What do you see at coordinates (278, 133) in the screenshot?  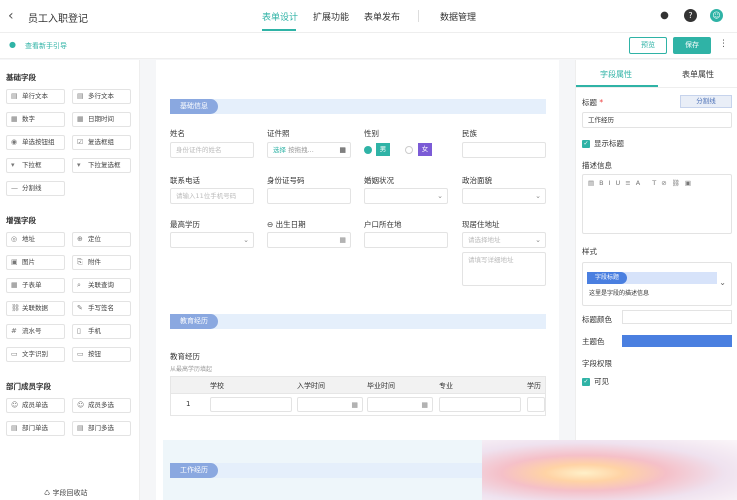 I see `idtype-label: 证件照` at bounding box center [278, 133].